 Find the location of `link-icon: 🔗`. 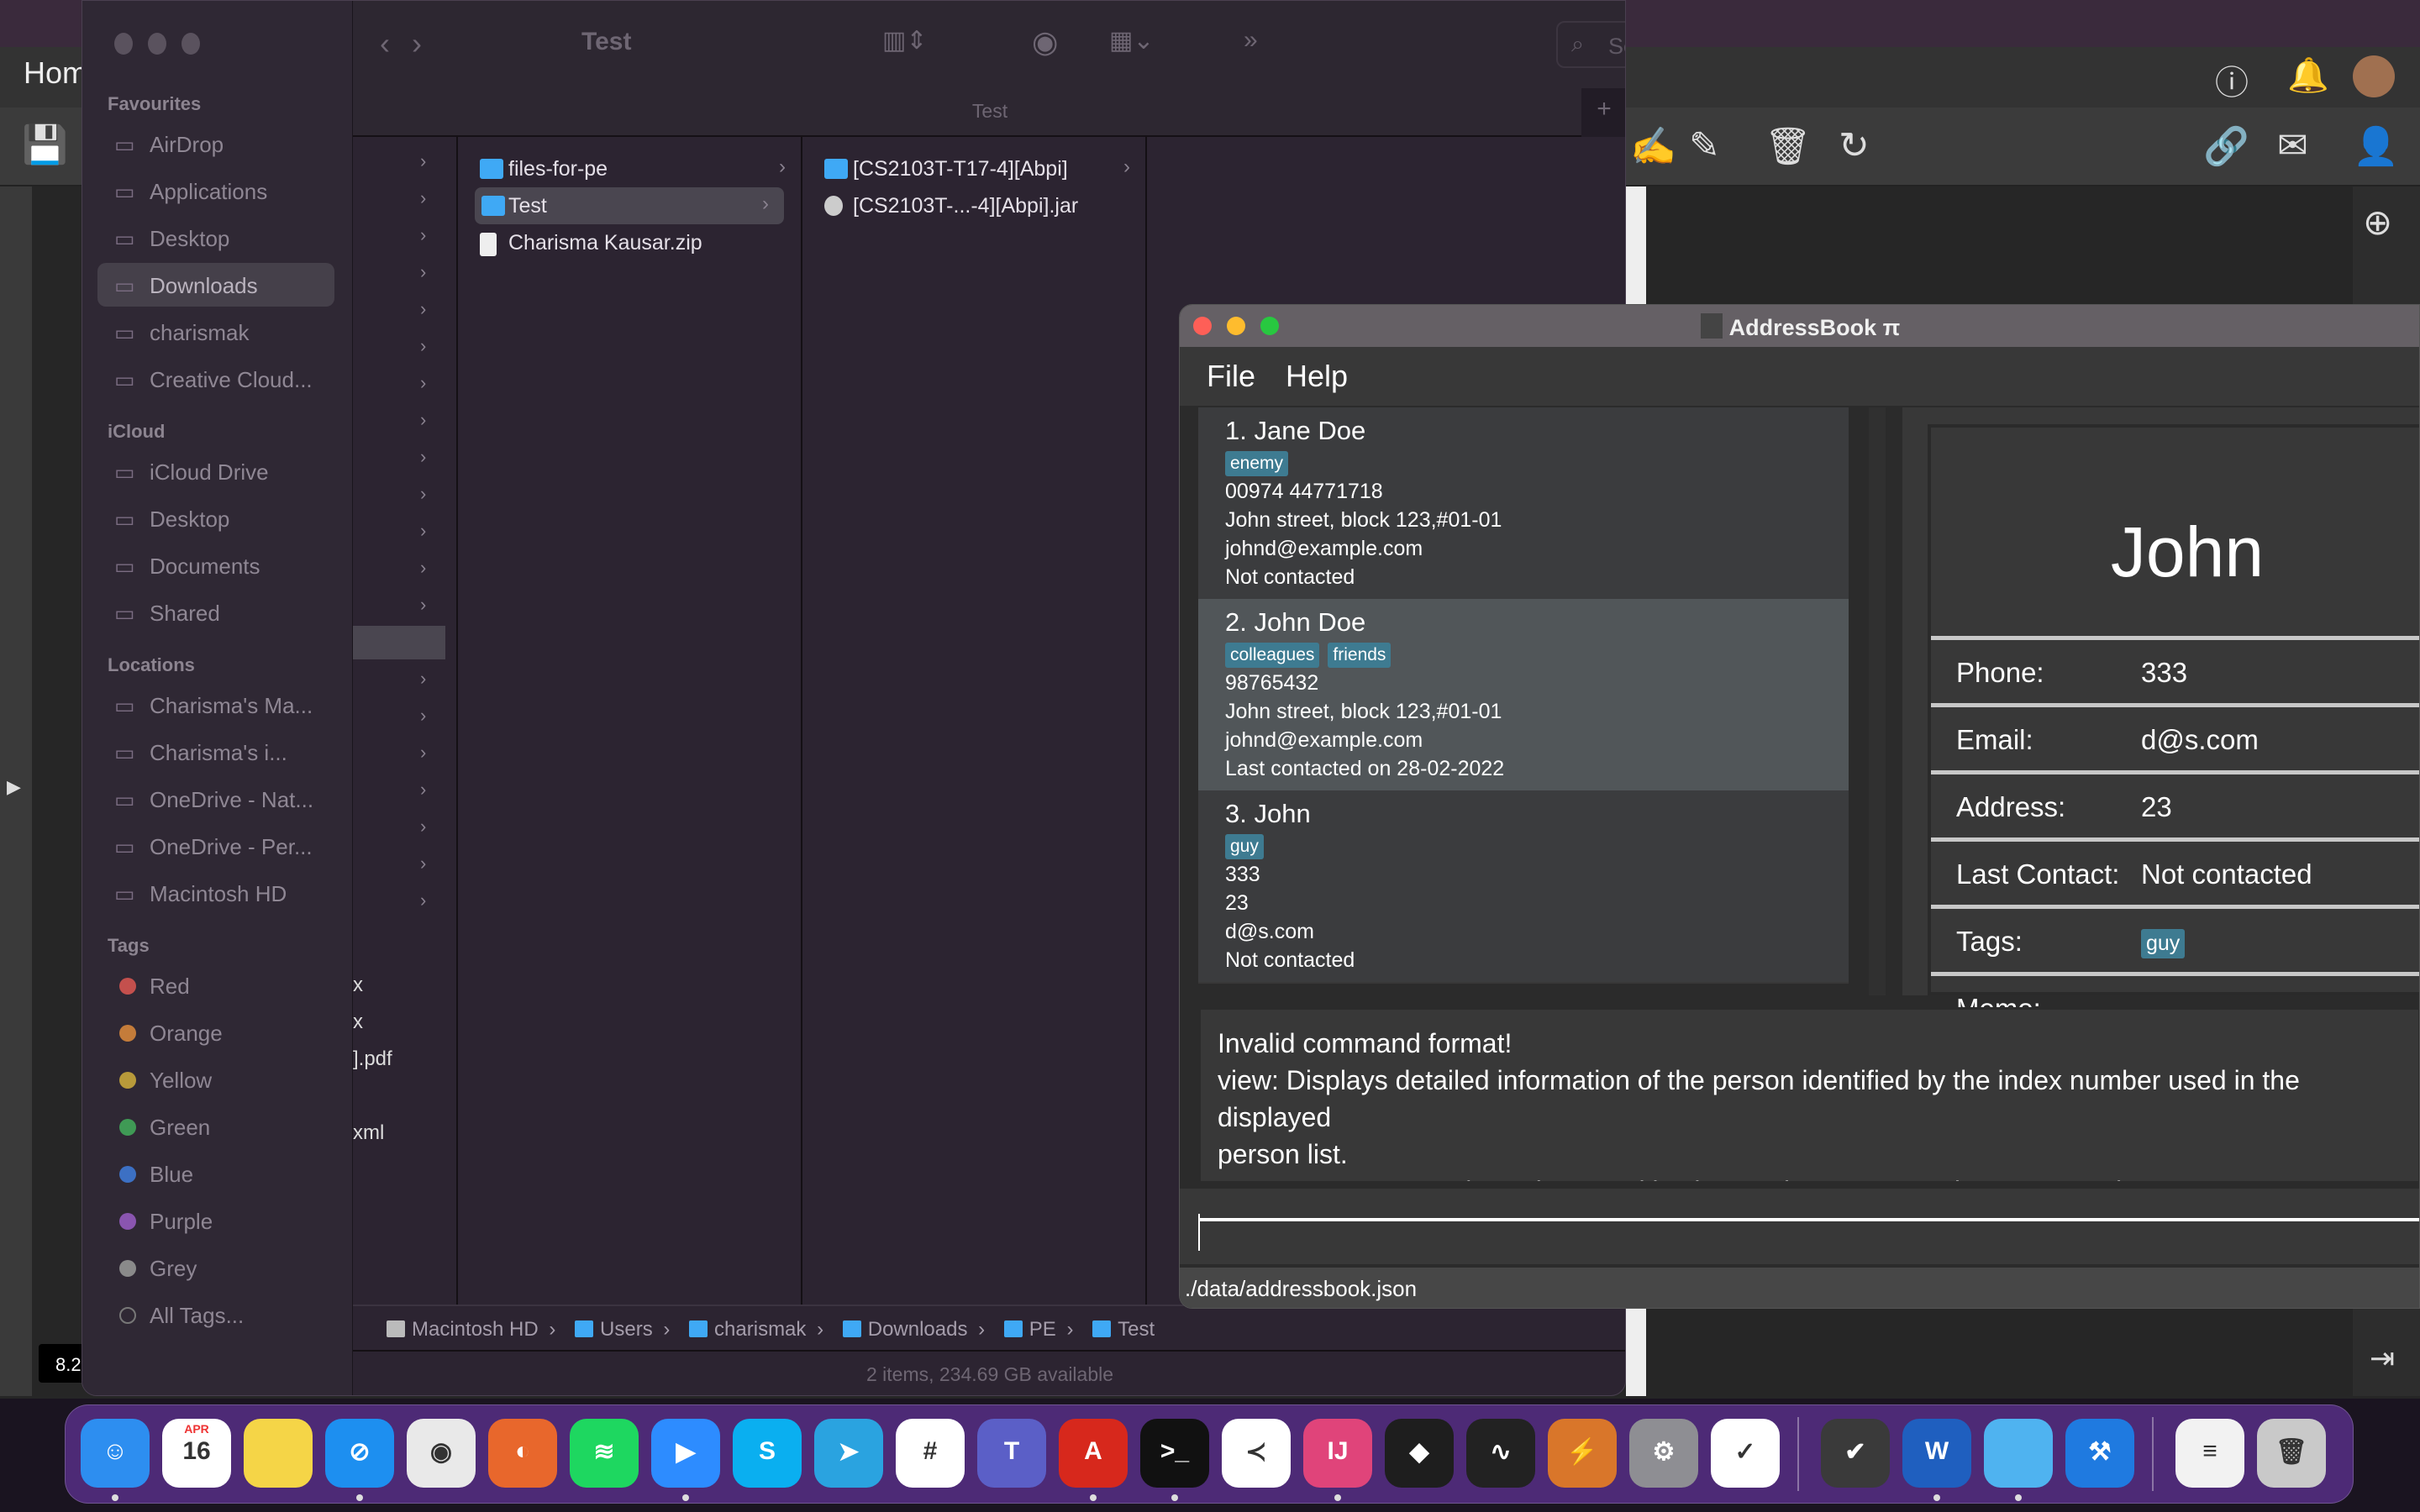

link-icon: 🔗 is located at coordinates (2226, 146).